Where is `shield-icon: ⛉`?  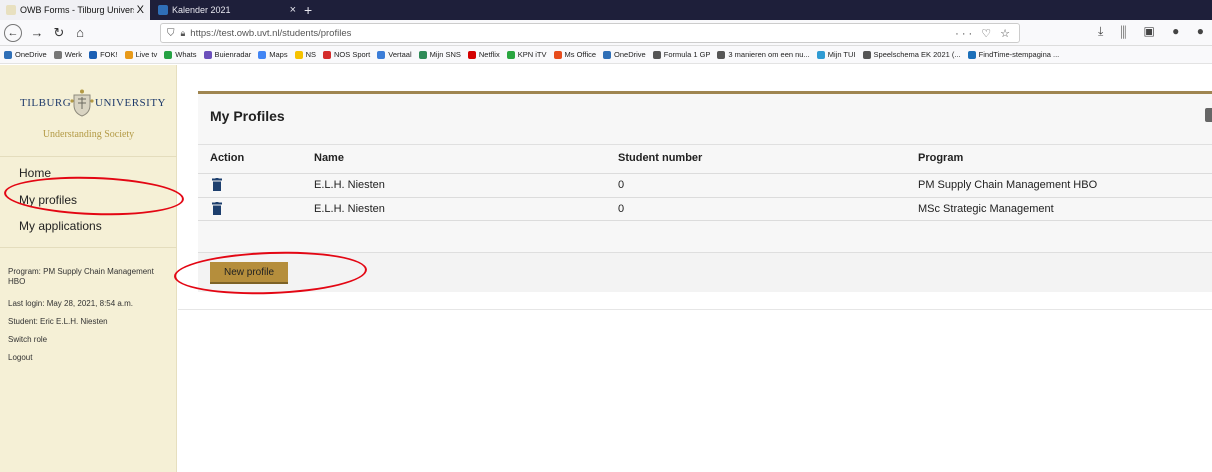
shield-icon: ⛉ is located at coordinates (171, 33).